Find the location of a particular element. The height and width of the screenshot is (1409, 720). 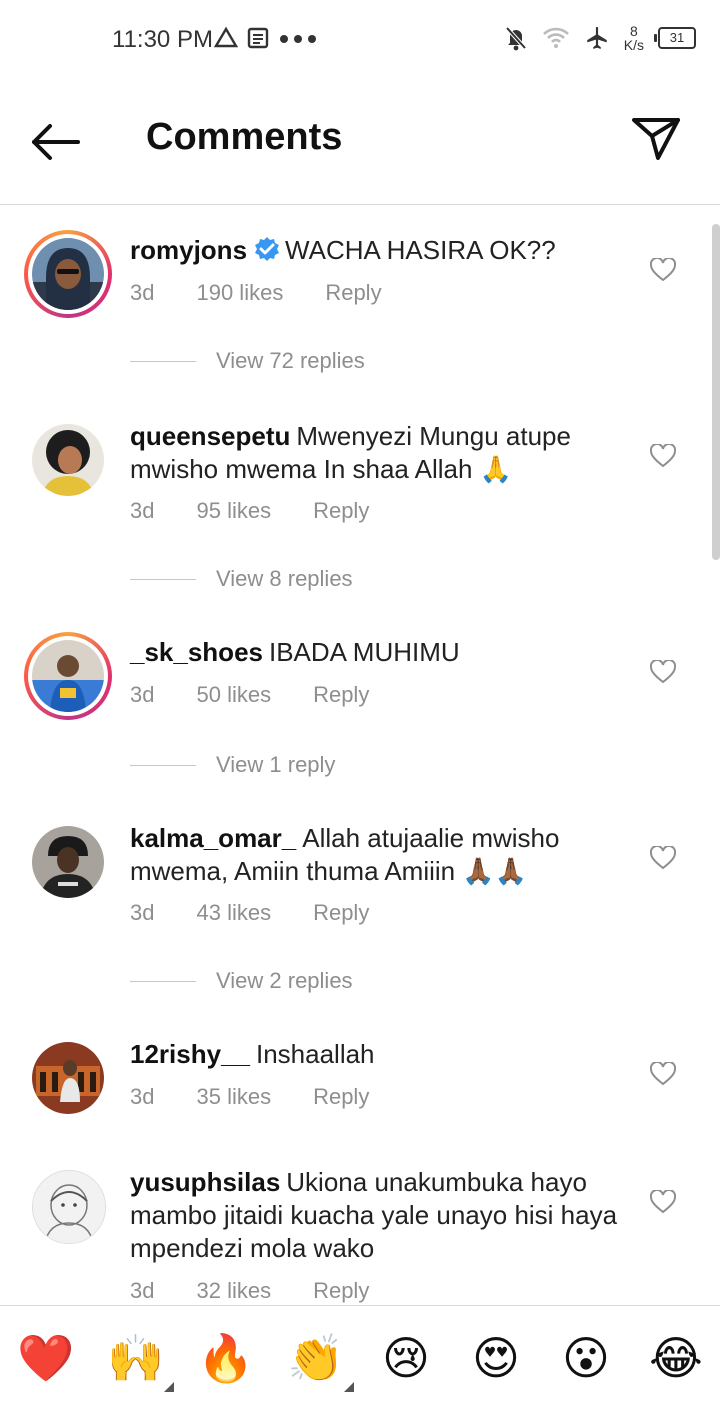

verified-badge-icon is located at coordinates (267, 249).